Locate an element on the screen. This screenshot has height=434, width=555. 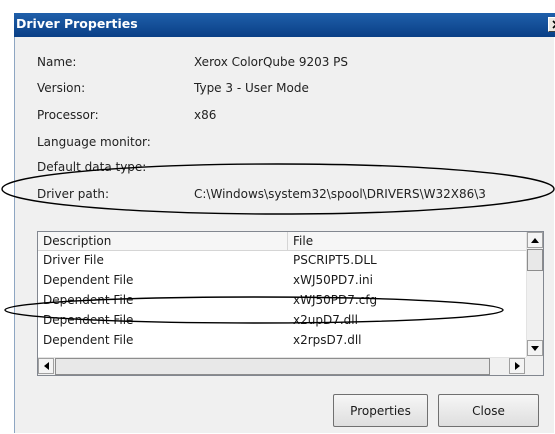
scroll-down-button is located at coordinates (535, 348).